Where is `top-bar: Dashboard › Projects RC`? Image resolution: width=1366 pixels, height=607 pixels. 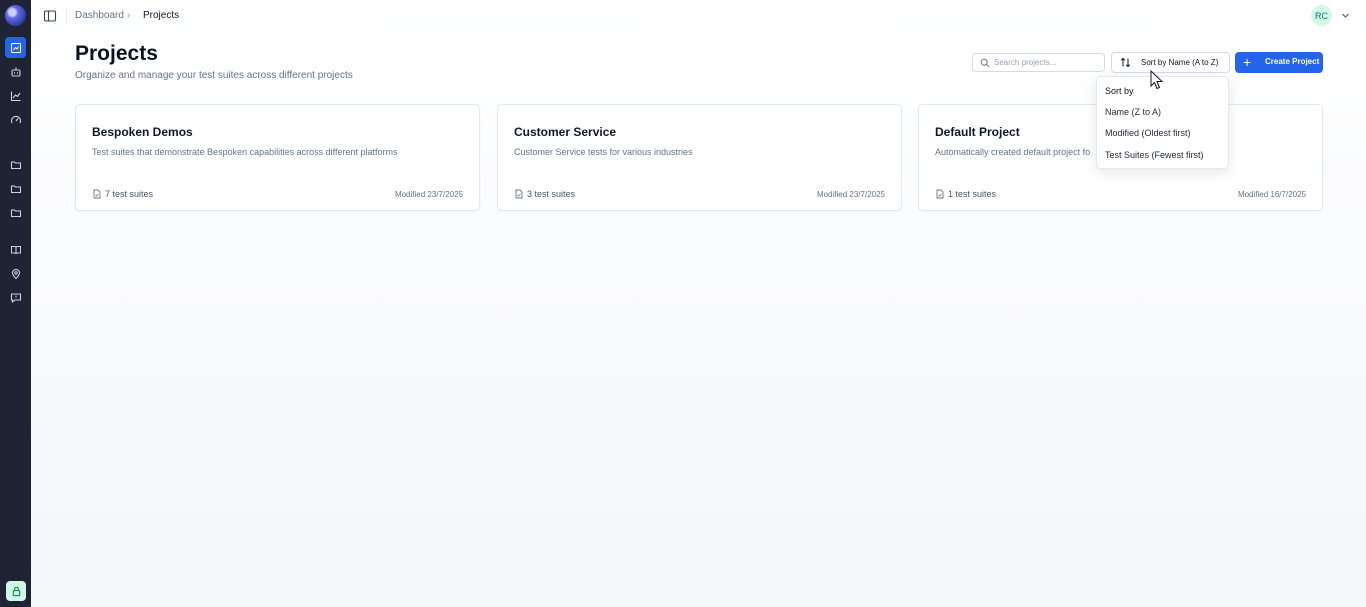 top-bar: Dashboard › Projects RC is located at coordinates (698, 16).